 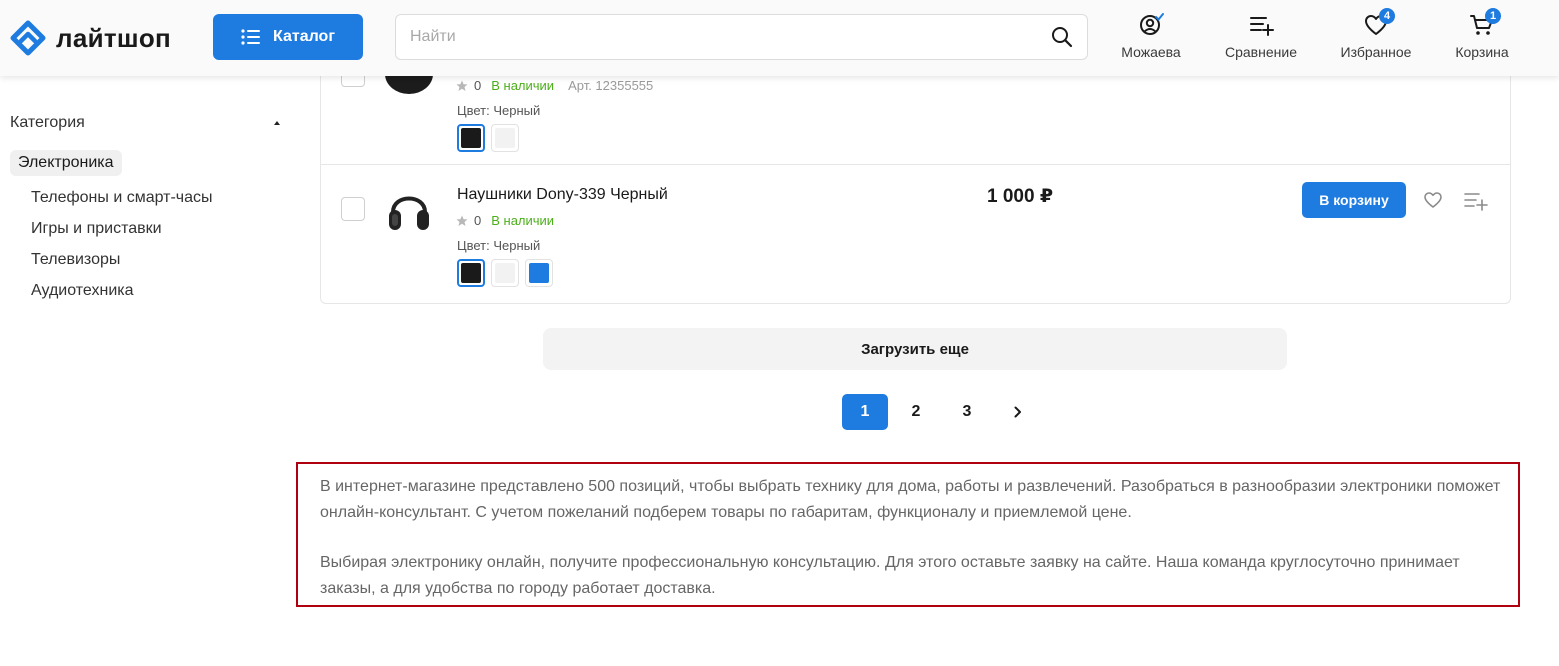 I want to click on cart-icon-wrap: 1, so click(x=1485, y=23).